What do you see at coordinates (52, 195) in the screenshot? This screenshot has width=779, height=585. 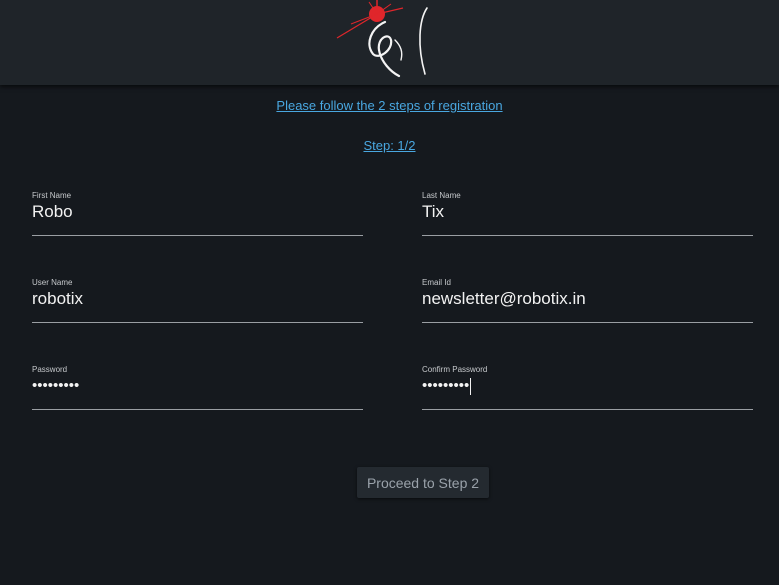 I see `first-name-label: First Name` at bounding box center [52, 195].